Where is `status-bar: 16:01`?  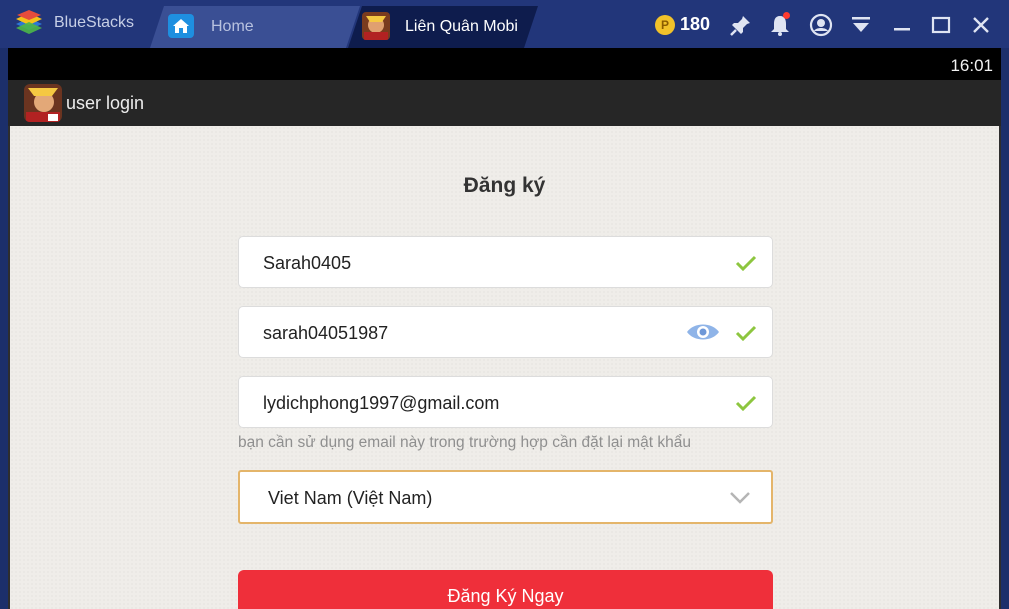 status-bar: 16:01 is located at coordinates (504, 64).